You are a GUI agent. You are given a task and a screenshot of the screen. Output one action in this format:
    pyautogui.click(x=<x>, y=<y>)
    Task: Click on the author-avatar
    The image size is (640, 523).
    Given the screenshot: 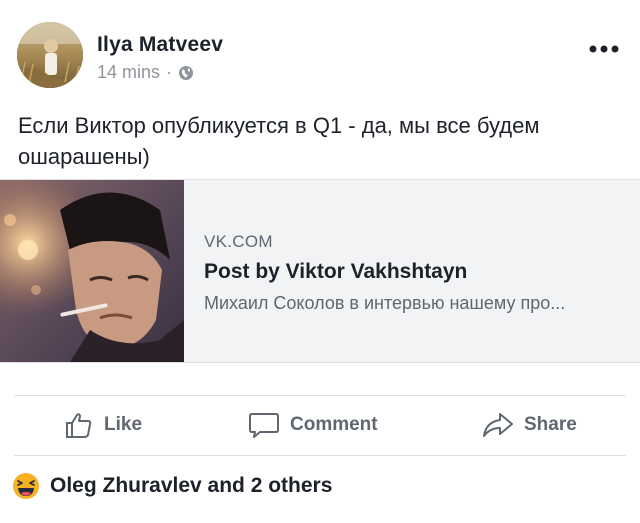 What is the action you would take?
    pyautogui.click(x=50, y=55)
    